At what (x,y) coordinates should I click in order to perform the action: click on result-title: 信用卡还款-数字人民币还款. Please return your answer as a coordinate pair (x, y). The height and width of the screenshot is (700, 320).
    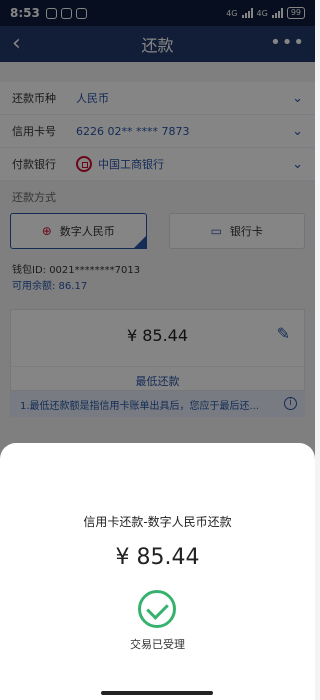
    Looking at the image, I should click on (157, 522).